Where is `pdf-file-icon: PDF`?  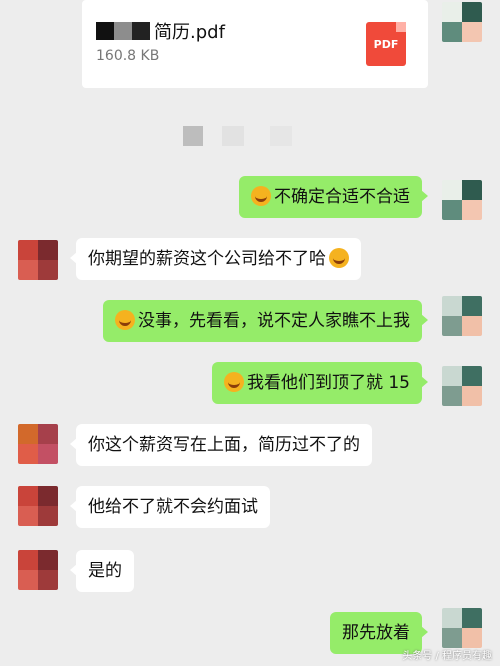 pdf-file-icon: PDF is located at coordinates (386, 44).